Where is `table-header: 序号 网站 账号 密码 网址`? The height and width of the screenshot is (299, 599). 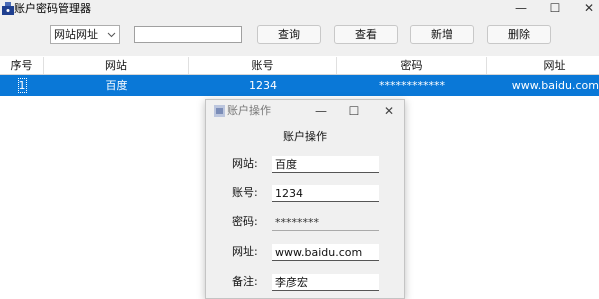 table-header: 序号 网站 账号 密码 网址 is located at coordinates (299, 66).